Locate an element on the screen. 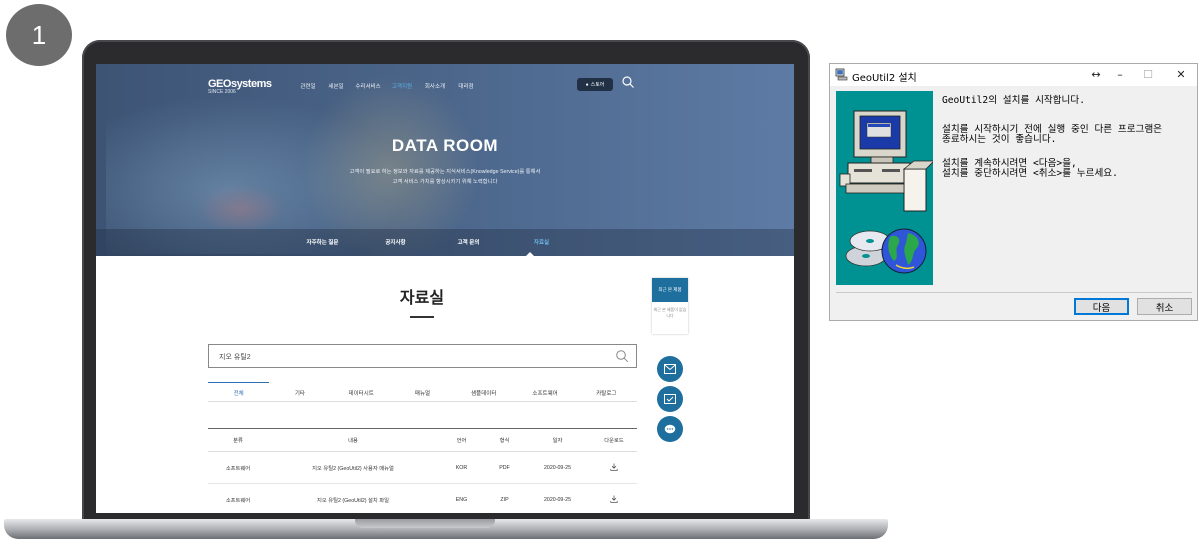  welcome-text: GeoUtil2의 설치를 시작합니다. is located at coordinates (1013, 100).